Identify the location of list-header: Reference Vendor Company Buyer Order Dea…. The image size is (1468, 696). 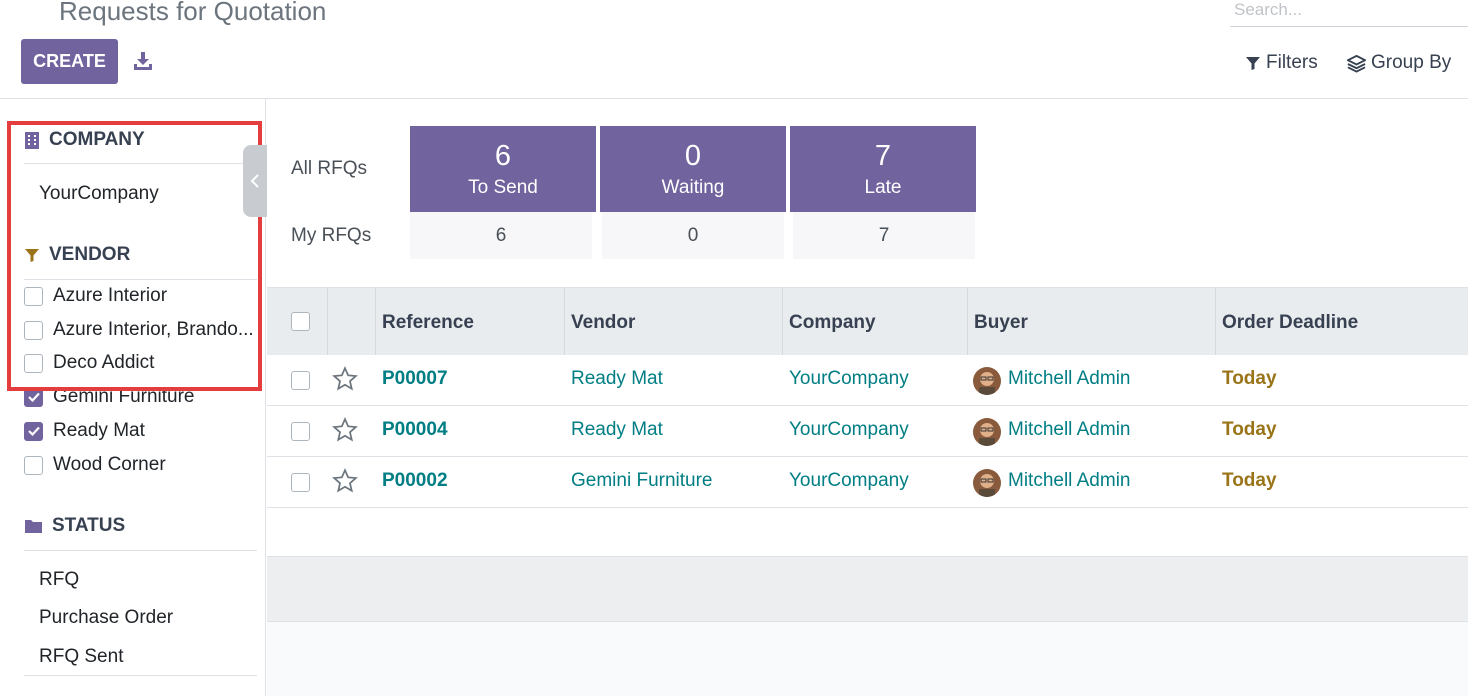
(867, 321).